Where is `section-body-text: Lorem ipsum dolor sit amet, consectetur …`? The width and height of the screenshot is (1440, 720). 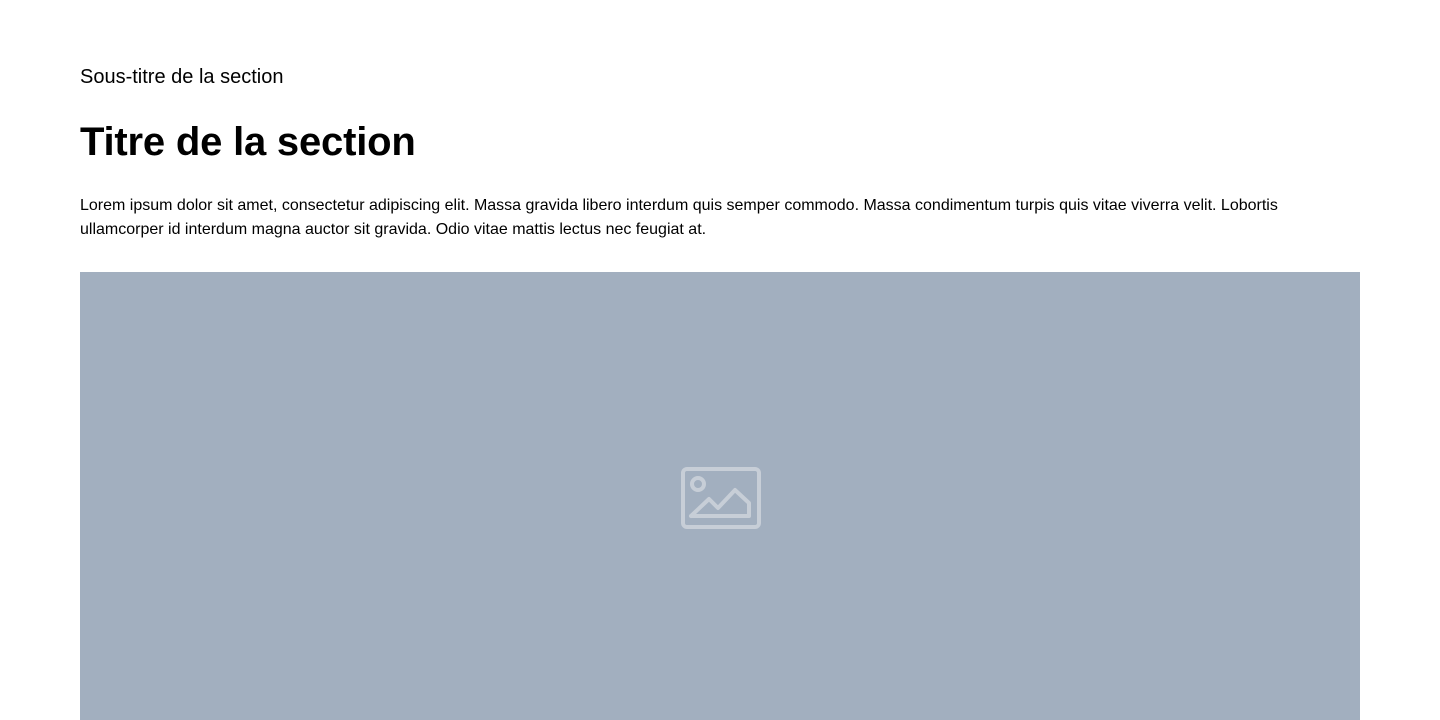 section-body-text: Lorem ipsum dolor sit amet, consectetur … is located at coordinates (679, 217).